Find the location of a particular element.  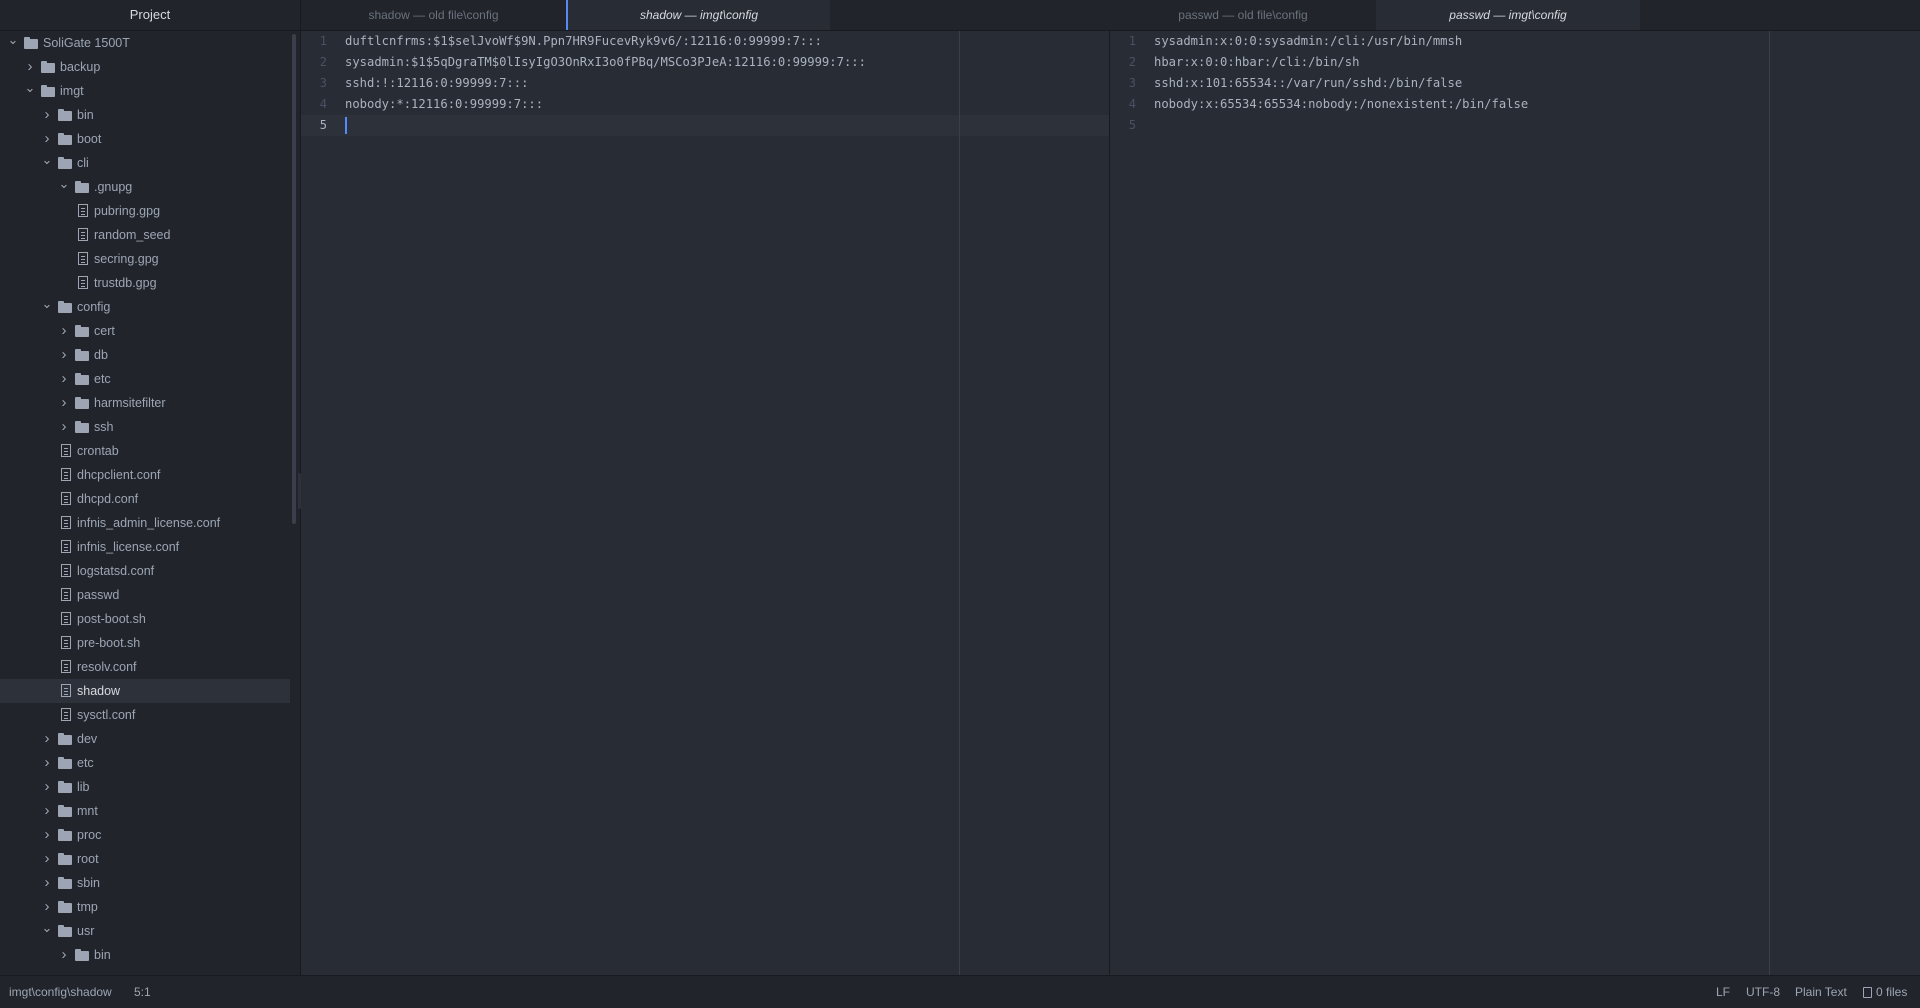

tree-folder: ⌄ config is located at coordinates (150, 307).